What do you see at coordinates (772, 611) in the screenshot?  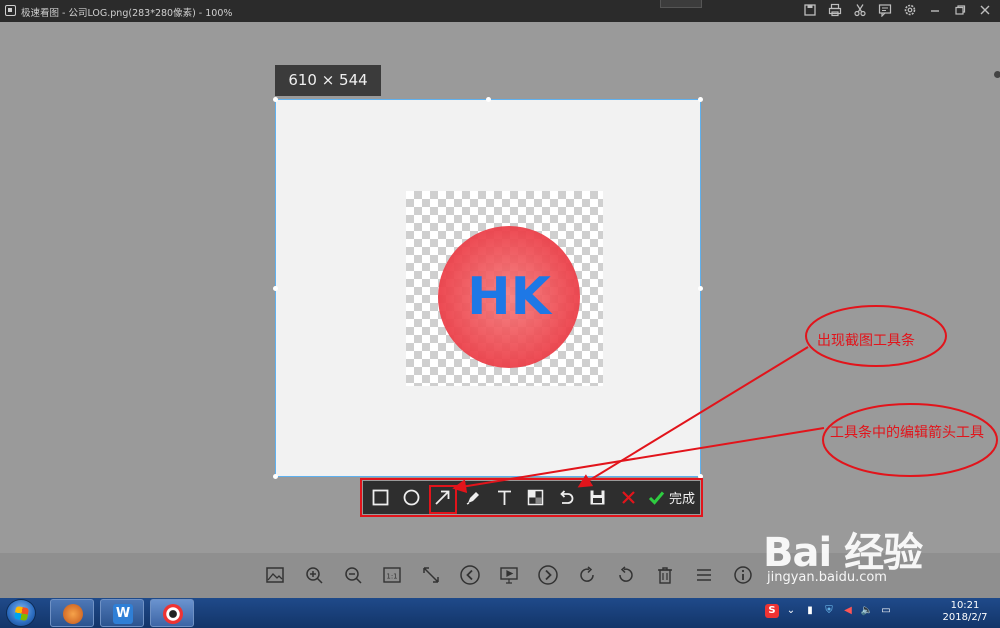 I see `ime-icon: S` at bounding box center [772, 611].